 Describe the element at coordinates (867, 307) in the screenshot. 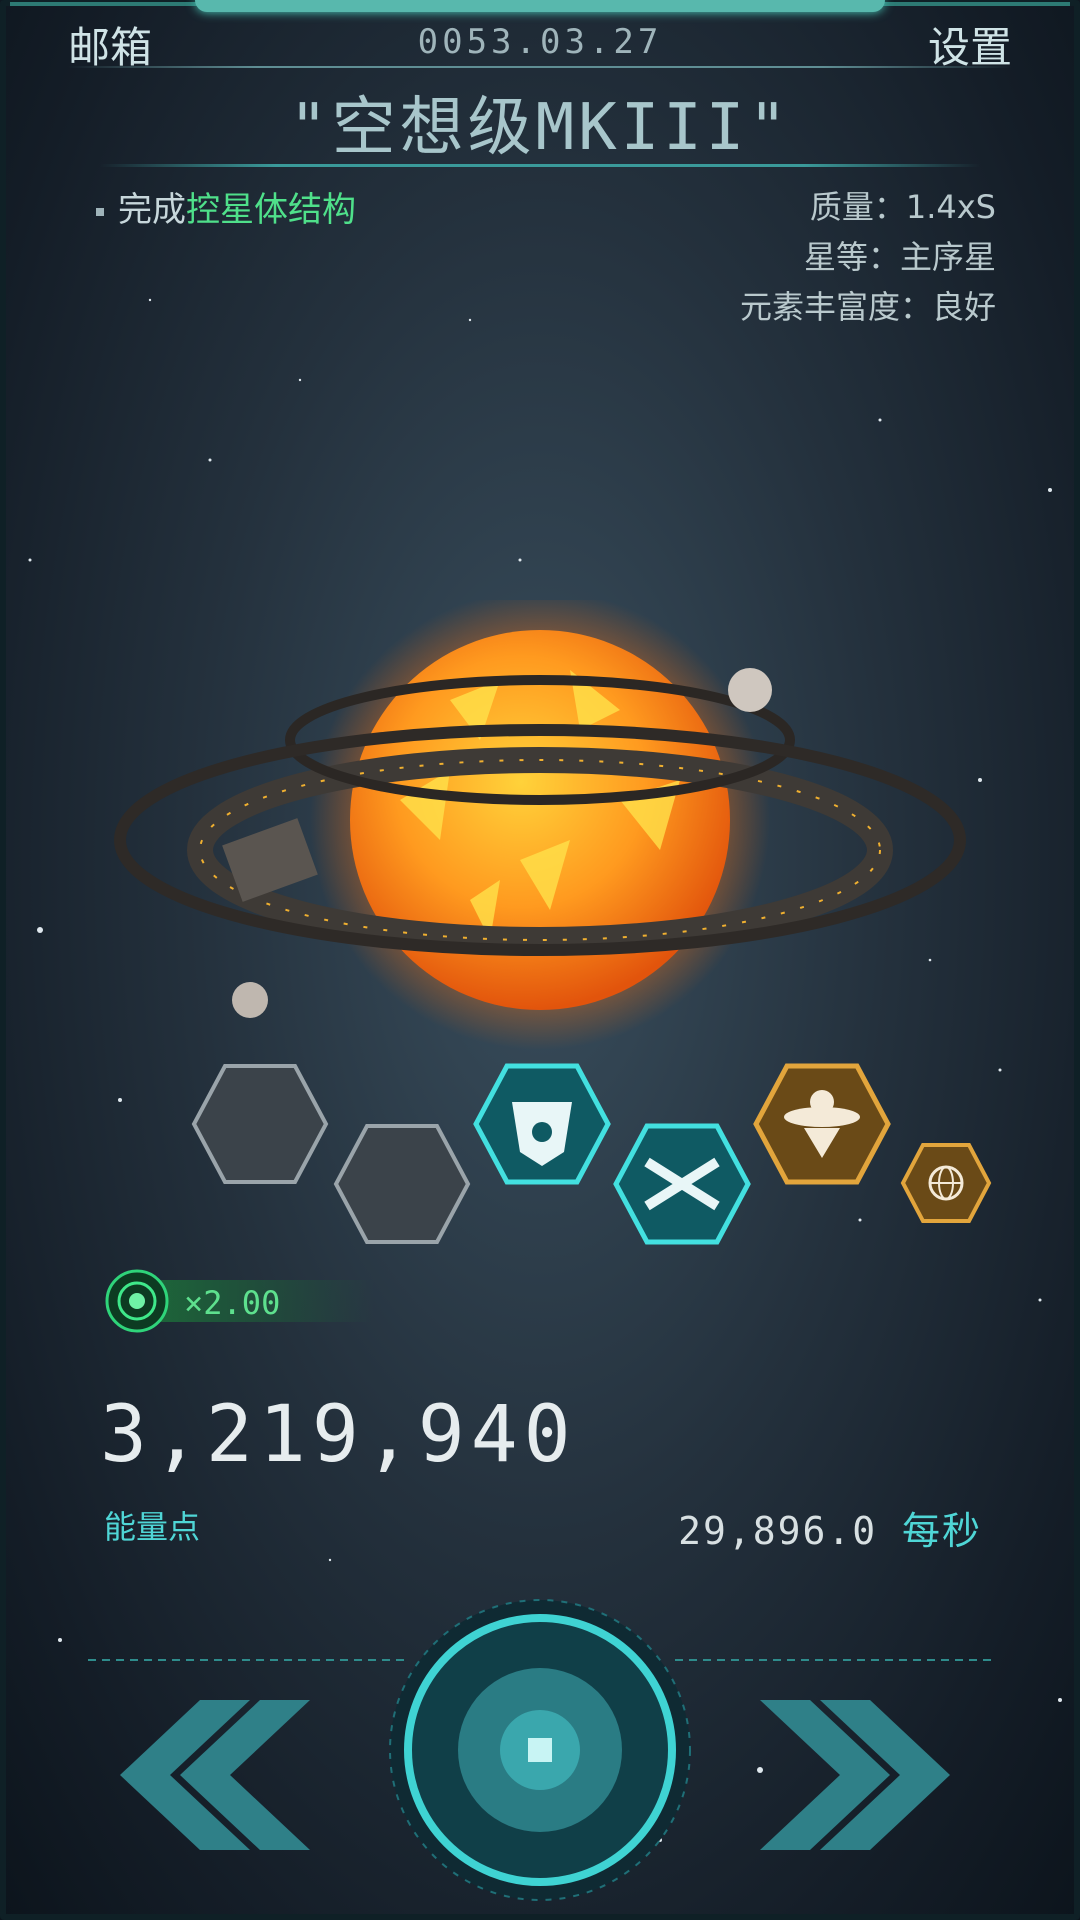

I see `stat-abundance: 元素丰富度：良好` at that location.